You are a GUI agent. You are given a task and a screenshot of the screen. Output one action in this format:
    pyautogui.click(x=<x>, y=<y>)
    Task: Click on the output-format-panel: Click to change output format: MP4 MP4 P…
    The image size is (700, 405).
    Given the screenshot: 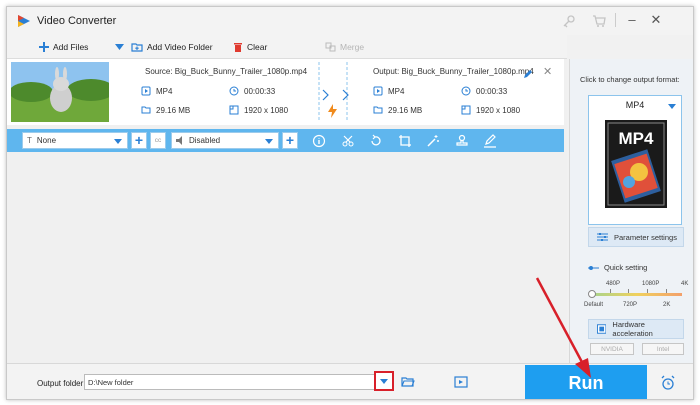 What is the action you would take?
    pyautogui.click(x=631, y=211)
    